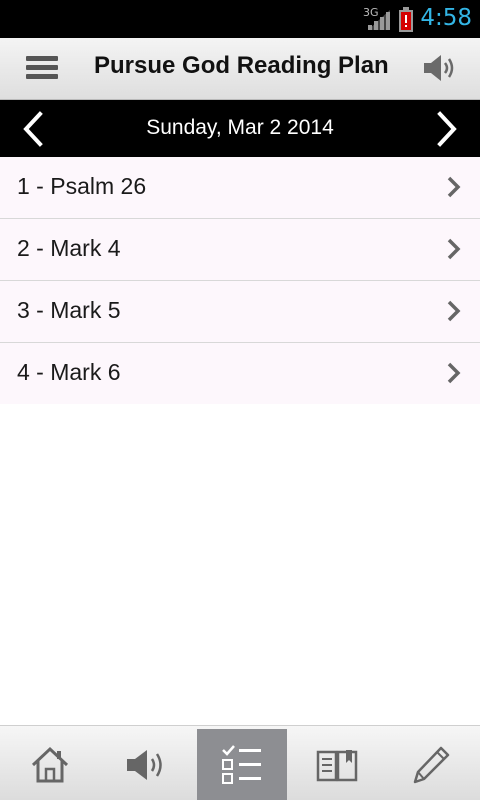 This screenshot has width=480, height=800. I want to click on tab-notes, so click(431, 764).